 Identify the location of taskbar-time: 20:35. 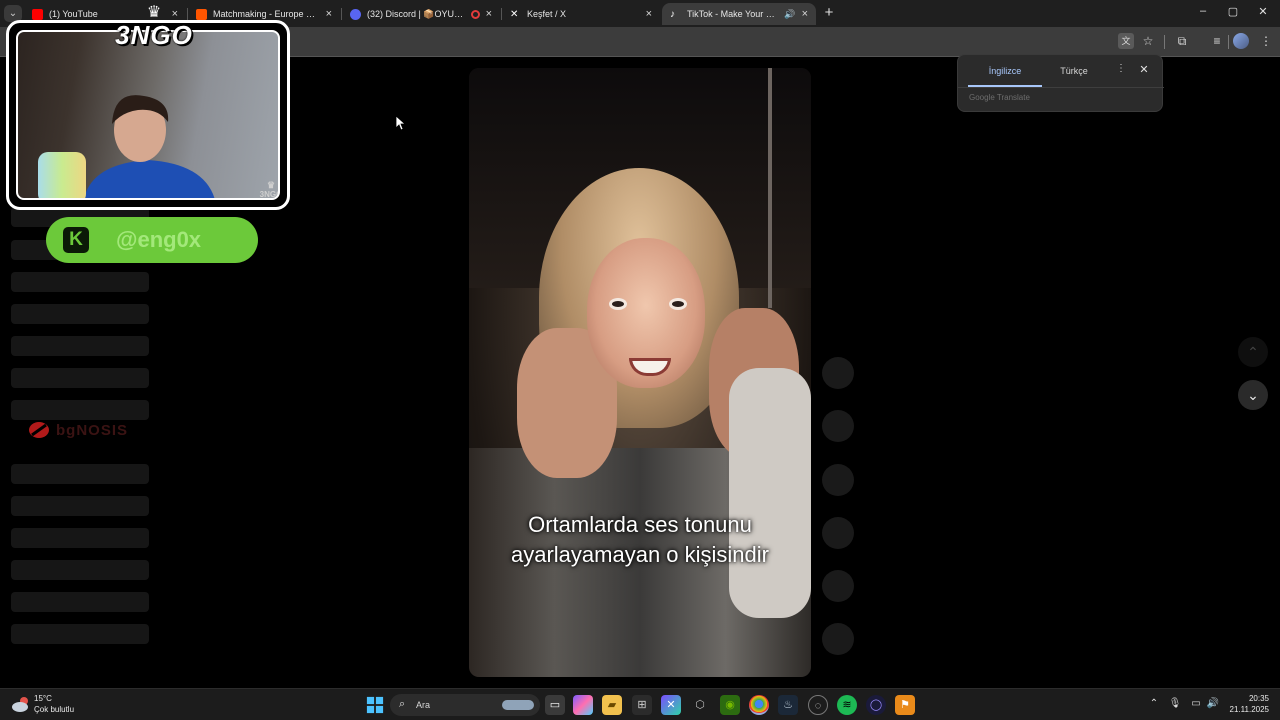
(1249, 698).